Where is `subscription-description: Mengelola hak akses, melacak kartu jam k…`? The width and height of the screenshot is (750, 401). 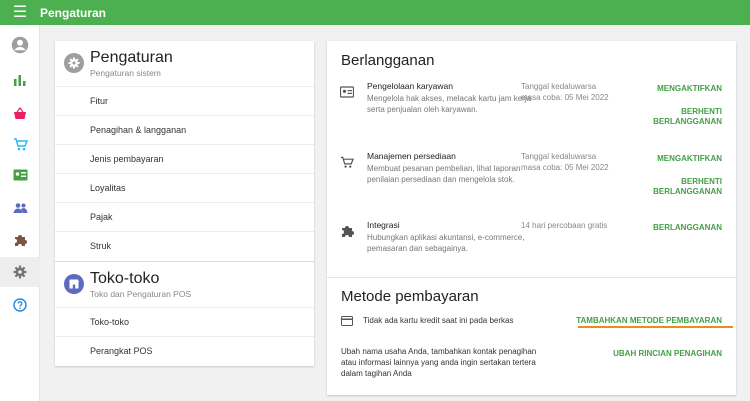 subscription-description: Mengelola hak akses, melacak kartu jam k… is located at coordinates (449, 104).